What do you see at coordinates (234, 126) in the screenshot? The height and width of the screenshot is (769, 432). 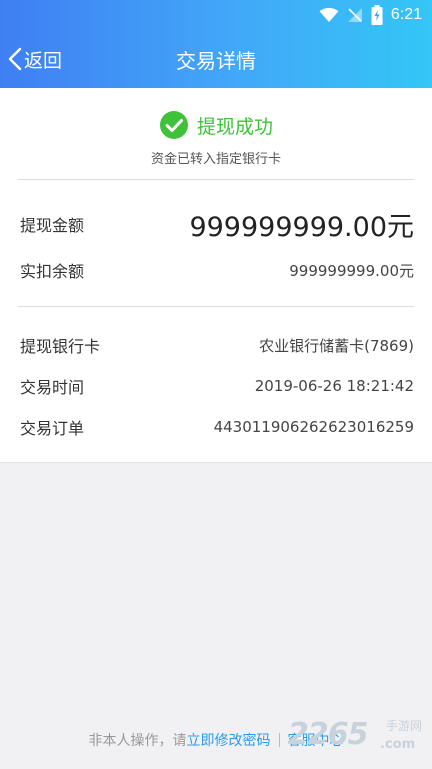 I see `success-title: 提现成功` at bounding box center [234, 126].